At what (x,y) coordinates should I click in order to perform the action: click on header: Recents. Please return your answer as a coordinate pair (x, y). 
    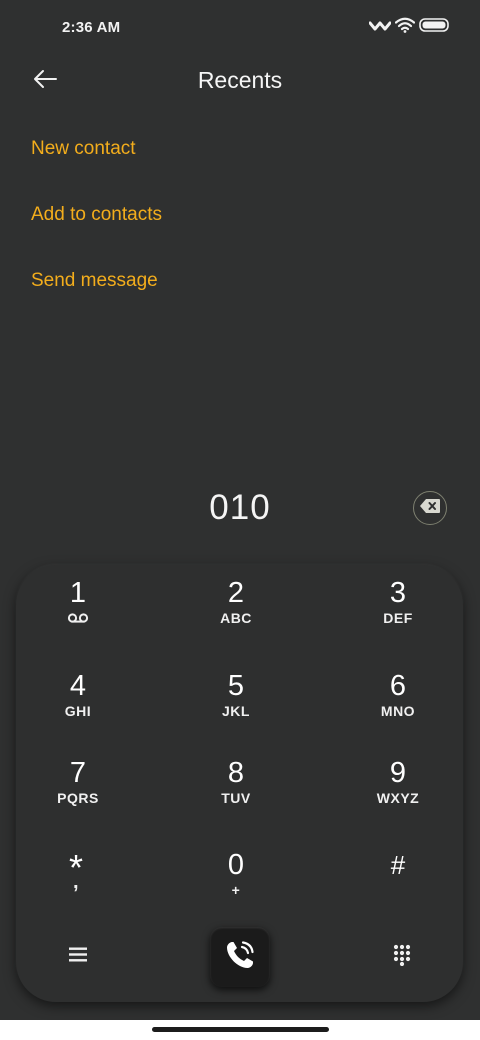
    Looking at the image, I should click on (240, 82).